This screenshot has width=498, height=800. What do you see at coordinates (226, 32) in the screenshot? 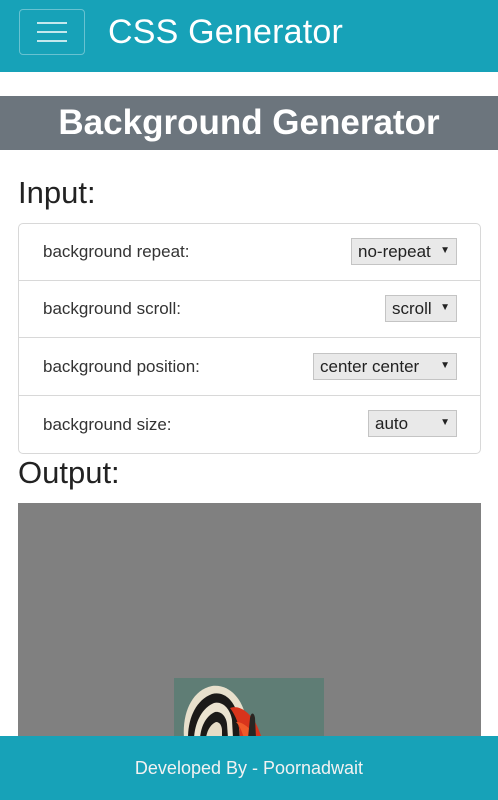
I see `app-title: CSS Generator` at bounding box center [226, 32].